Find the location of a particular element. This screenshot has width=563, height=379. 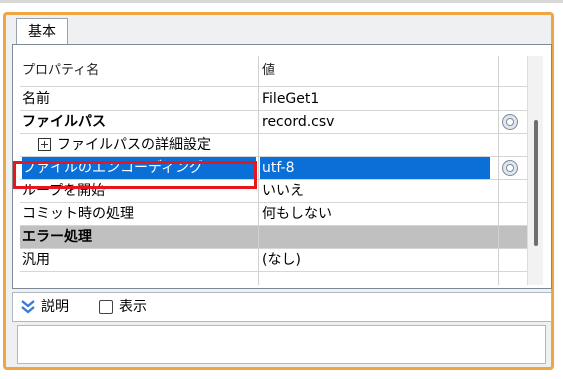

highlight-box is located at coordinates (135, 175).